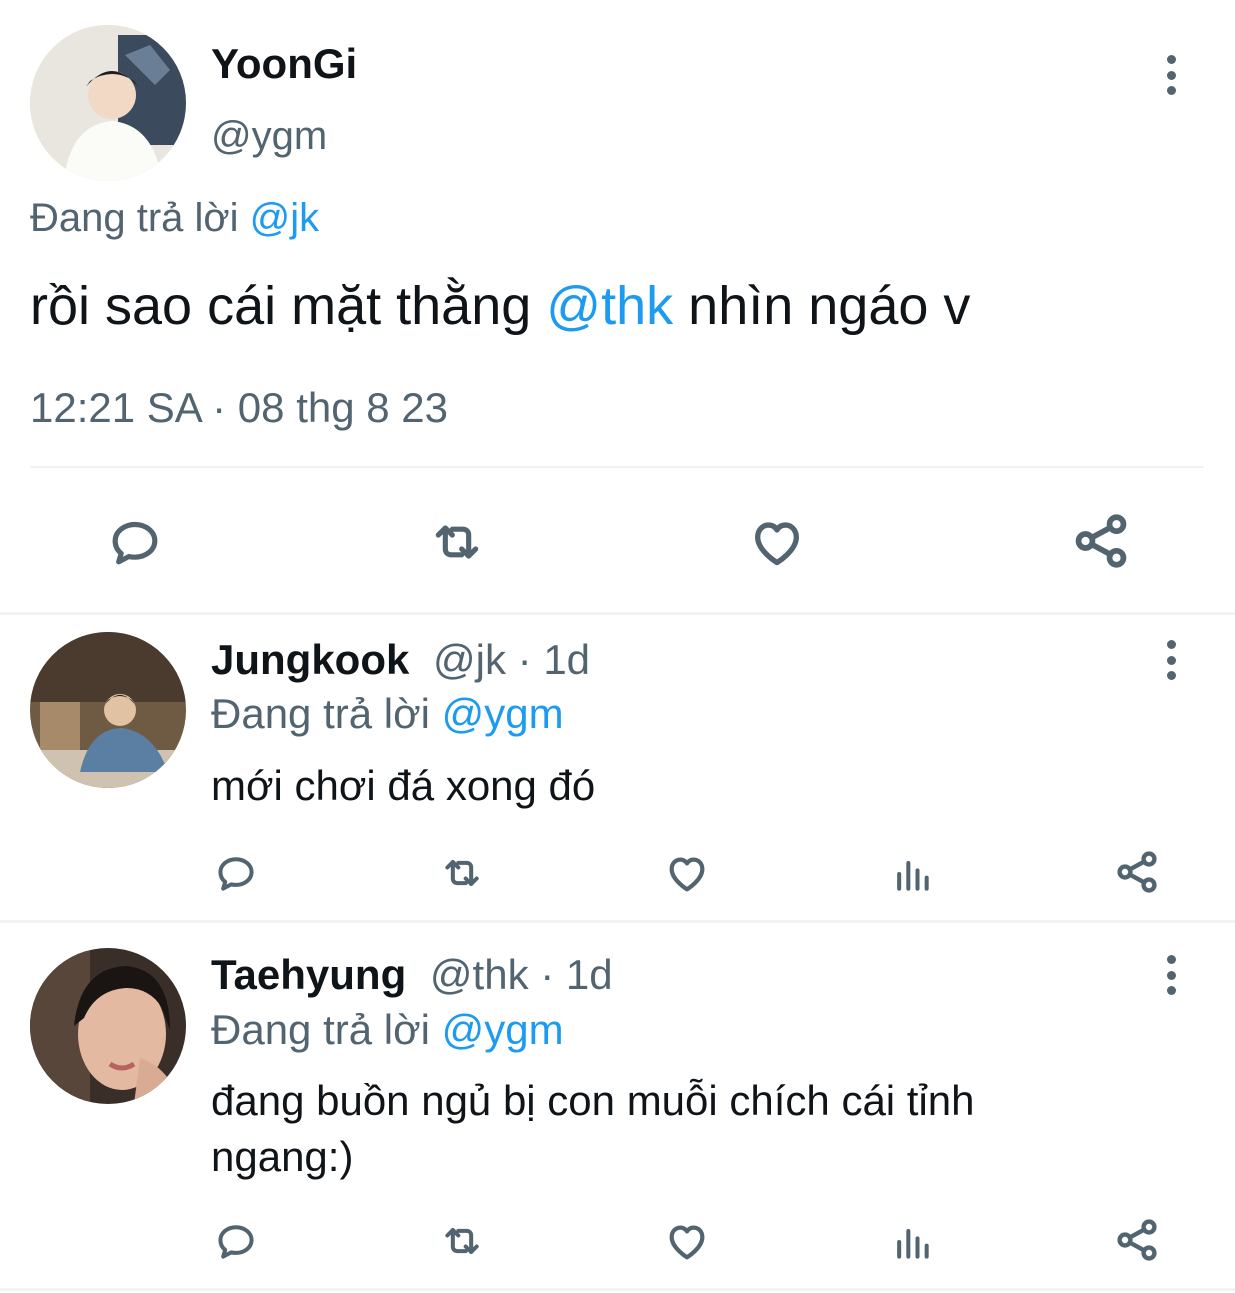 The width and height of the screenshot is (1235, 1293). I want to click on author-handle: @ygm, so click(269, 136).